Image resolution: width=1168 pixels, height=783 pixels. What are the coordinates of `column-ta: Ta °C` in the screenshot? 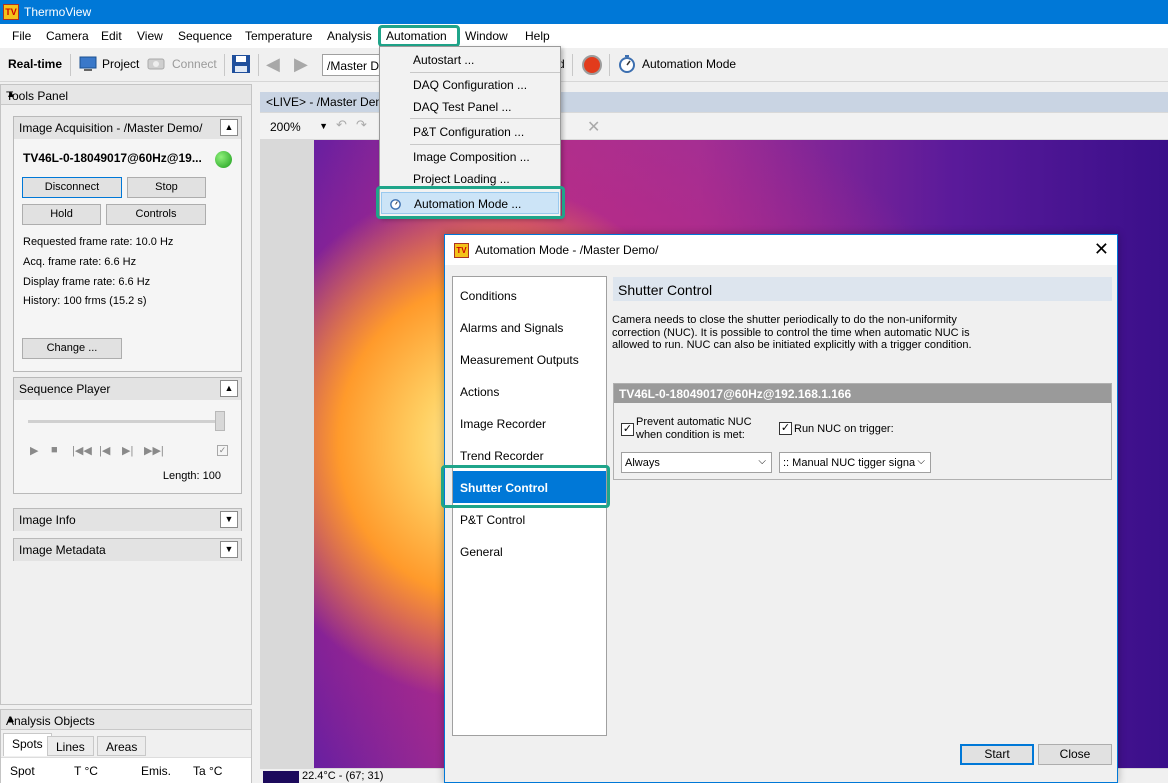 It's located at (207, 771).